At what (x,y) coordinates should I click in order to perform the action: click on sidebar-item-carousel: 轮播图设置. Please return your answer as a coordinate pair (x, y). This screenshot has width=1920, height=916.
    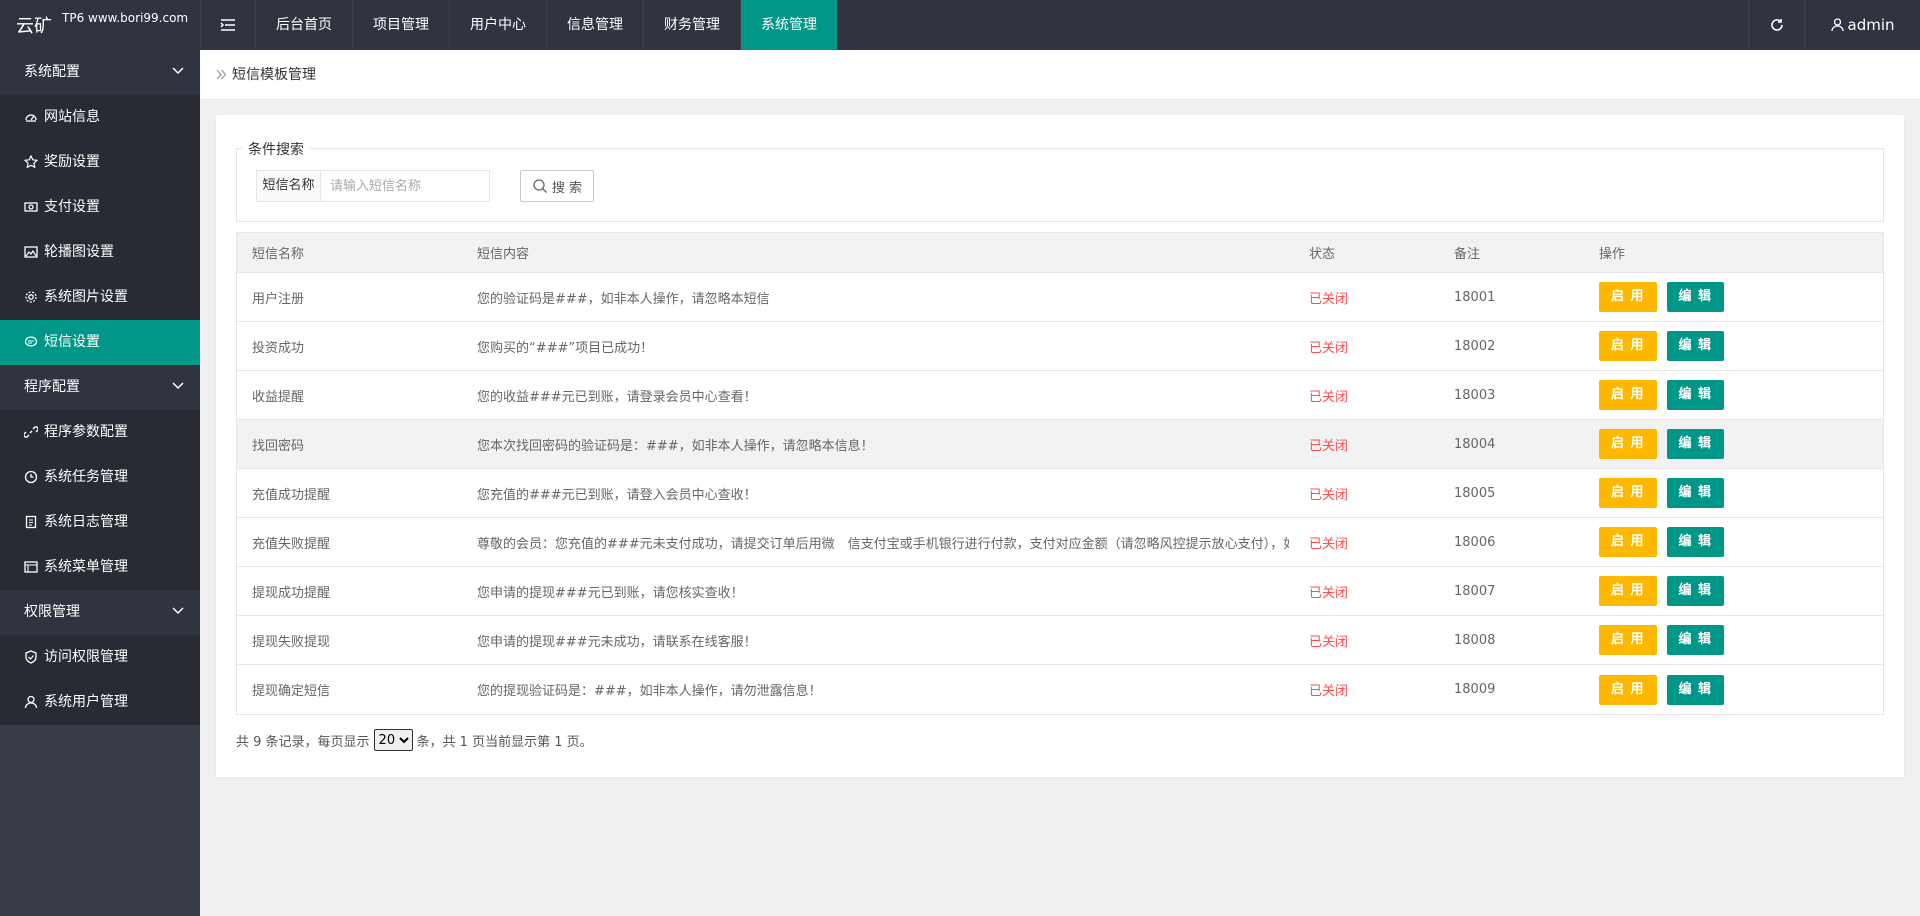
    Looking at the image, I should click on (100, 252).